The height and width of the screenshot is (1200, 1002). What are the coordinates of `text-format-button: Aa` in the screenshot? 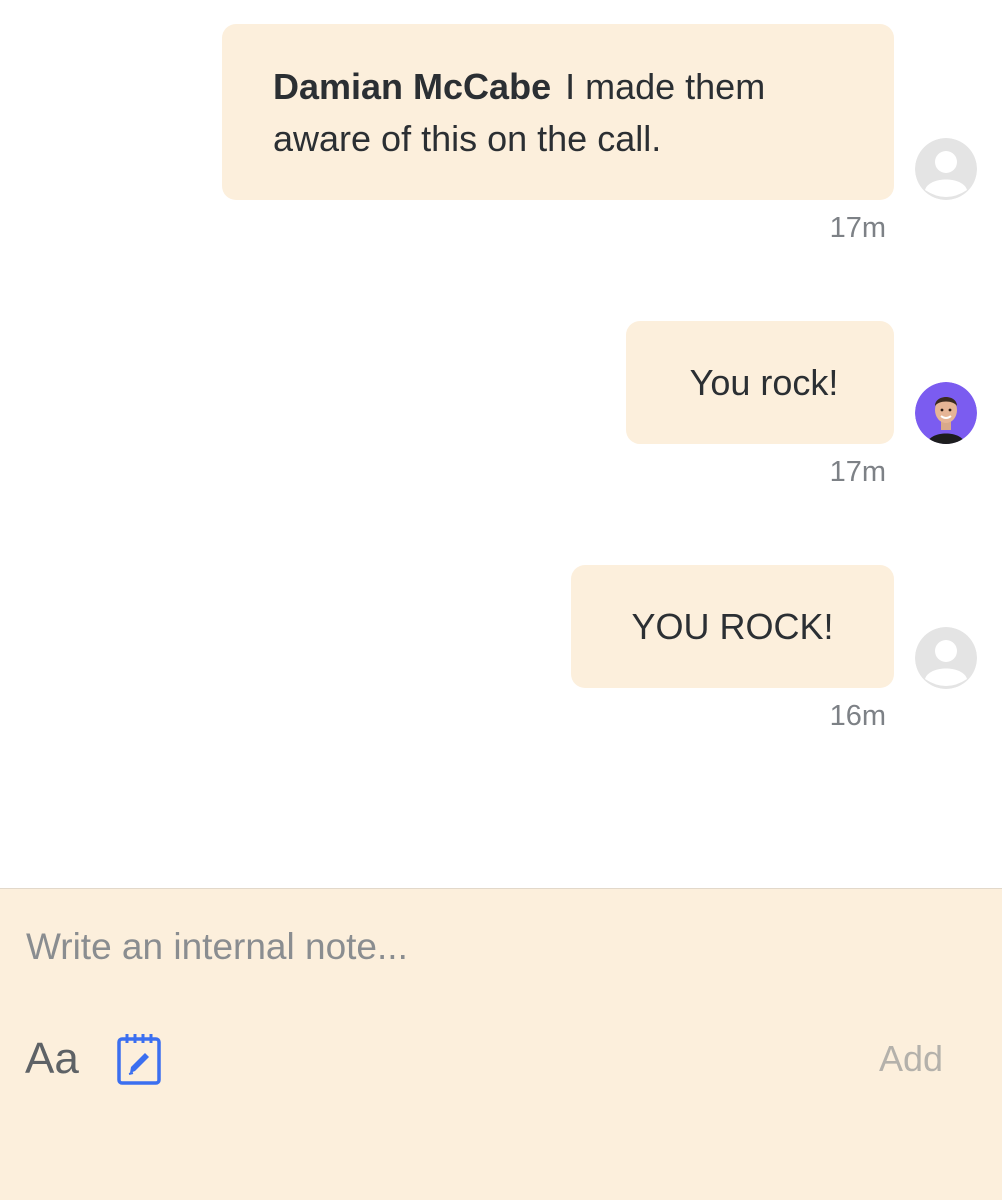 It's located at (52, 1059).